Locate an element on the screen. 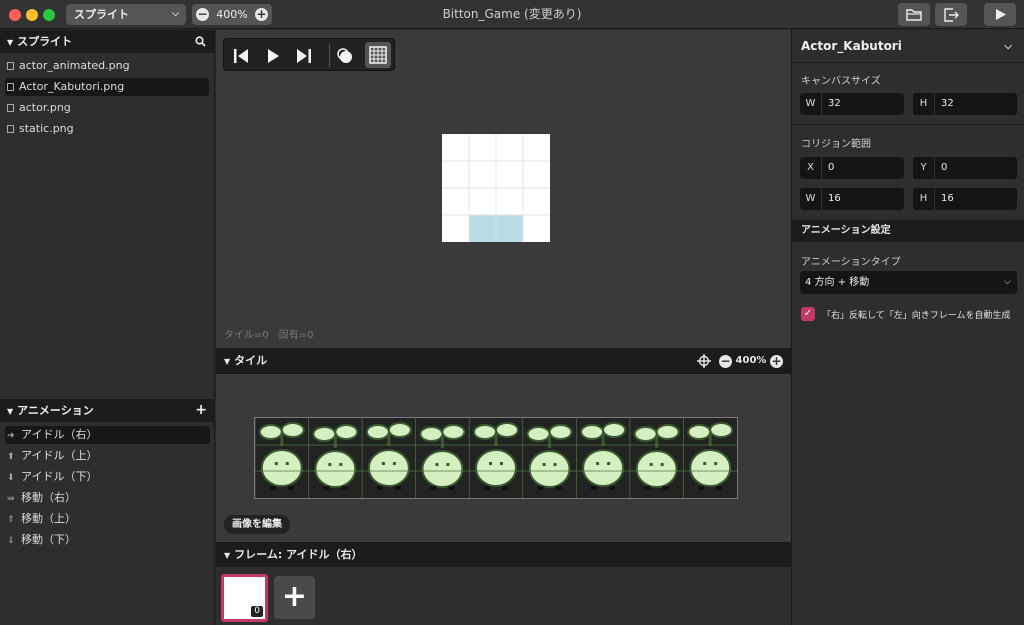 The image size is (1024, 625). export-button is located at coordinates (951, 14).